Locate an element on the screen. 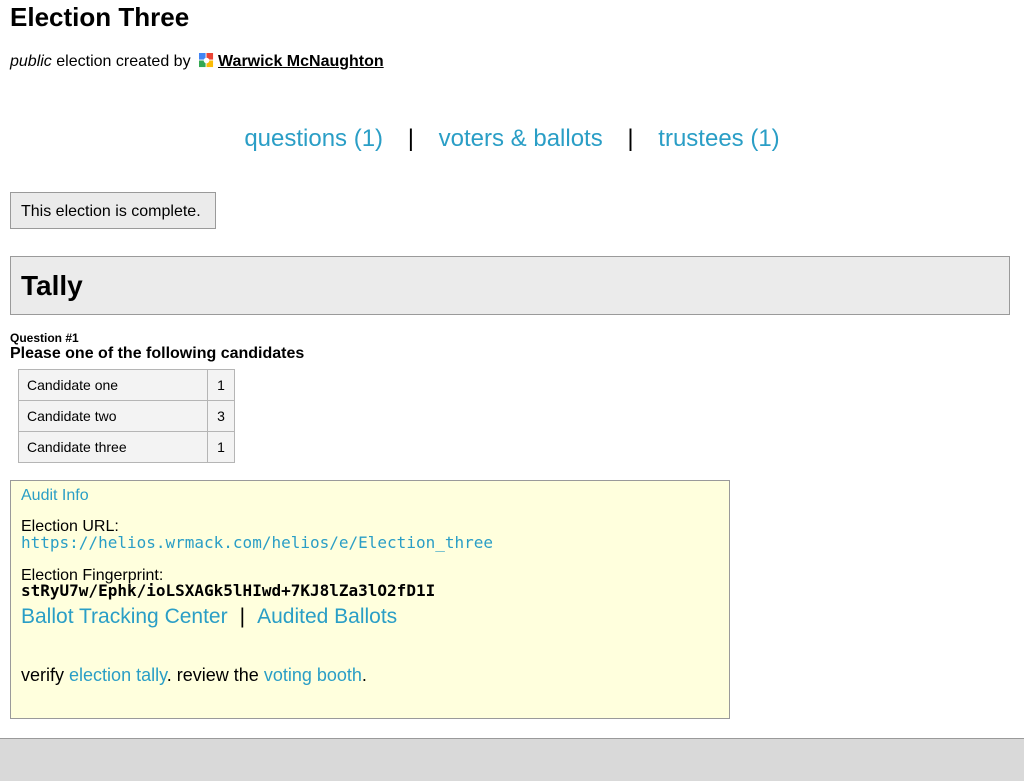  candidate-name: Candidate two is located at coordinates (113, 416).